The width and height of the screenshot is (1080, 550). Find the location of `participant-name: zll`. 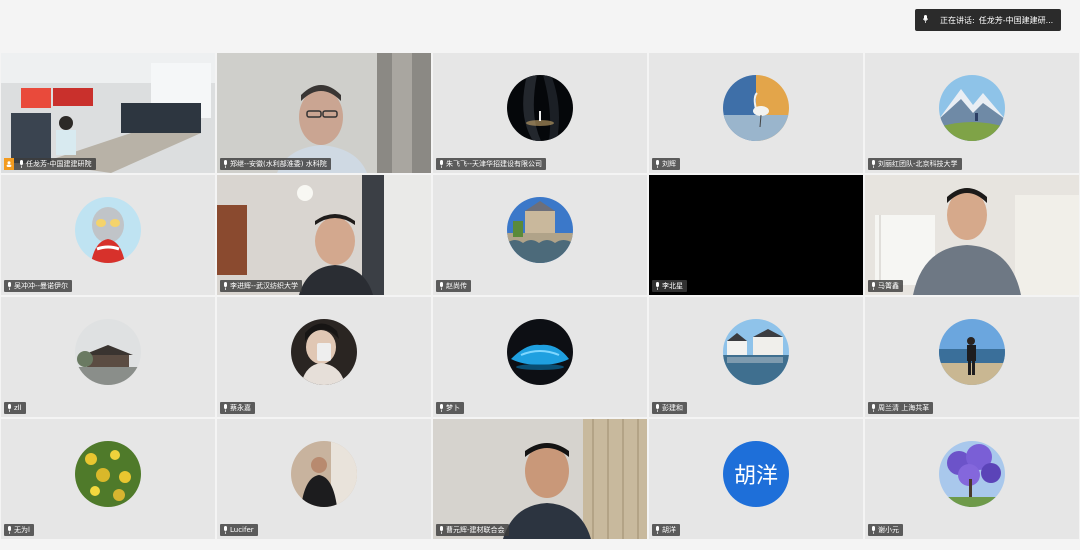

participant-name: zll is located at coordinates (18, 408).